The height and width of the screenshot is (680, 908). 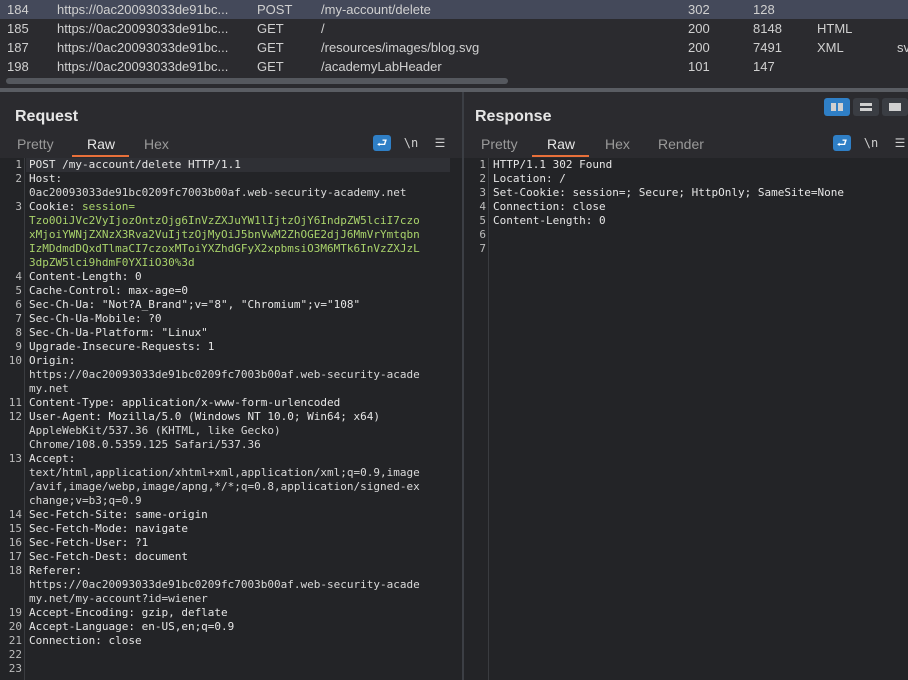 What do you see at coordinates (121, 347) in the screenshot?
I see `line-text: Upgrade-Insecure-Requests: 1` at bounding box center [121, 347].